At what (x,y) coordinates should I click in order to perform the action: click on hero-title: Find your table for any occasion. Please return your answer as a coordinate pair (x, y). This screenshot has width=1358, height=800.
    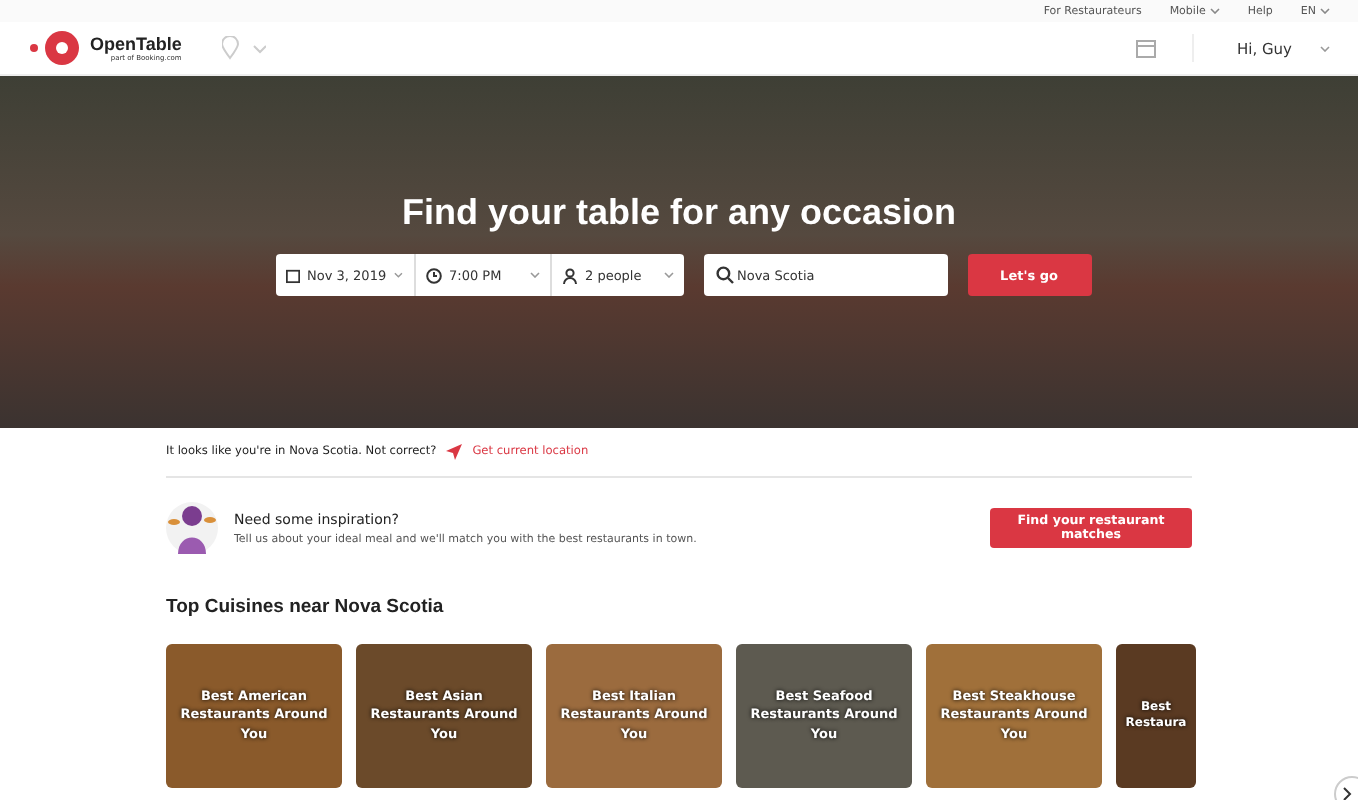
    Looking at the image, I should click on (679, 213).